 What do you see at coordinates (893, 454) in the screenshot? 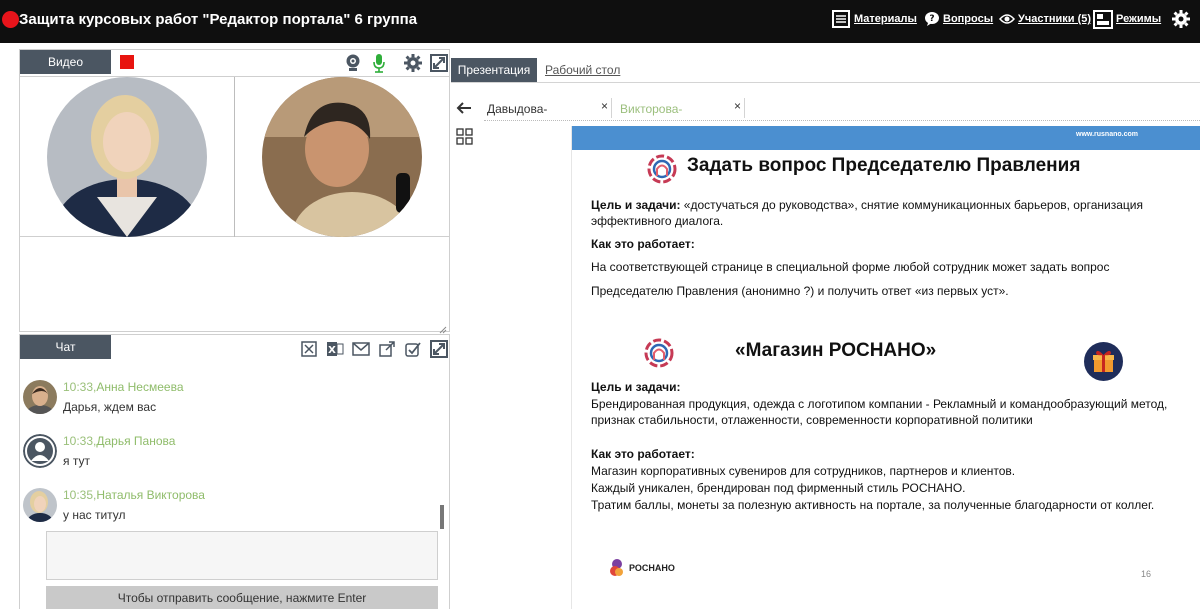
I see `slide-how-label-2: Как это работает:` at bounding box center [893, 454].